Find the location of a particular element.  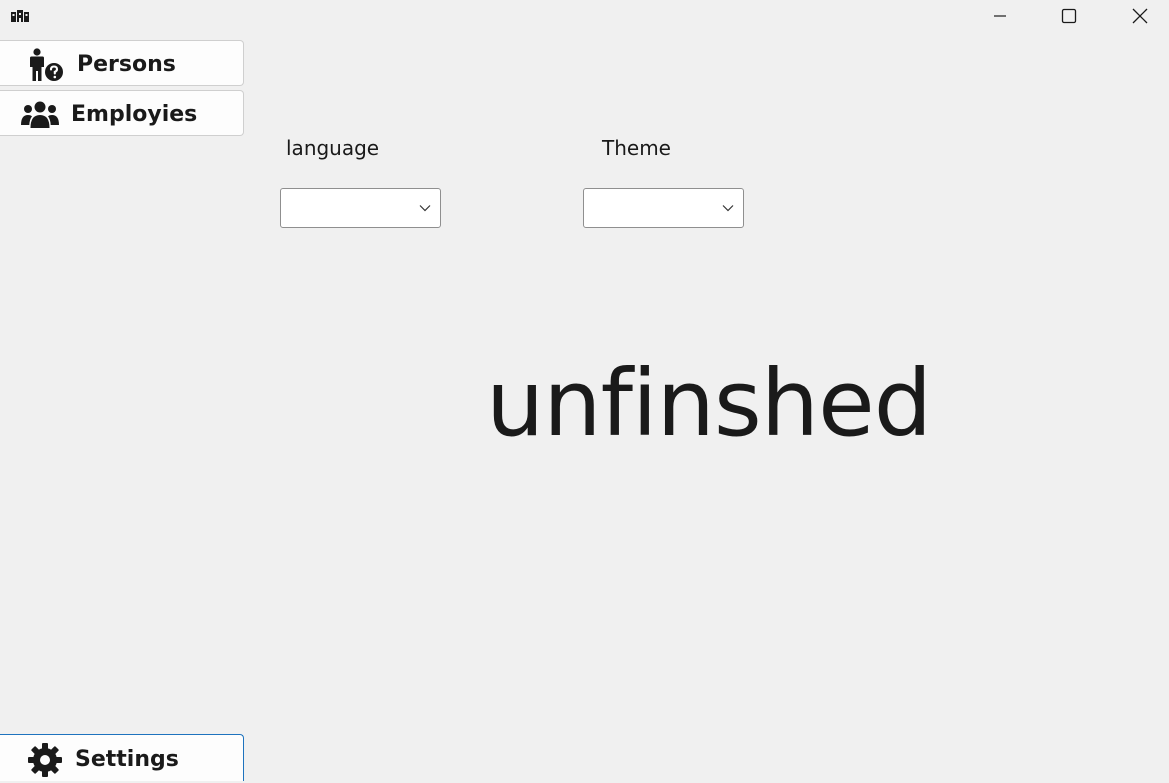

nav-settings-button: Settings is located at coordinates (122, 757).